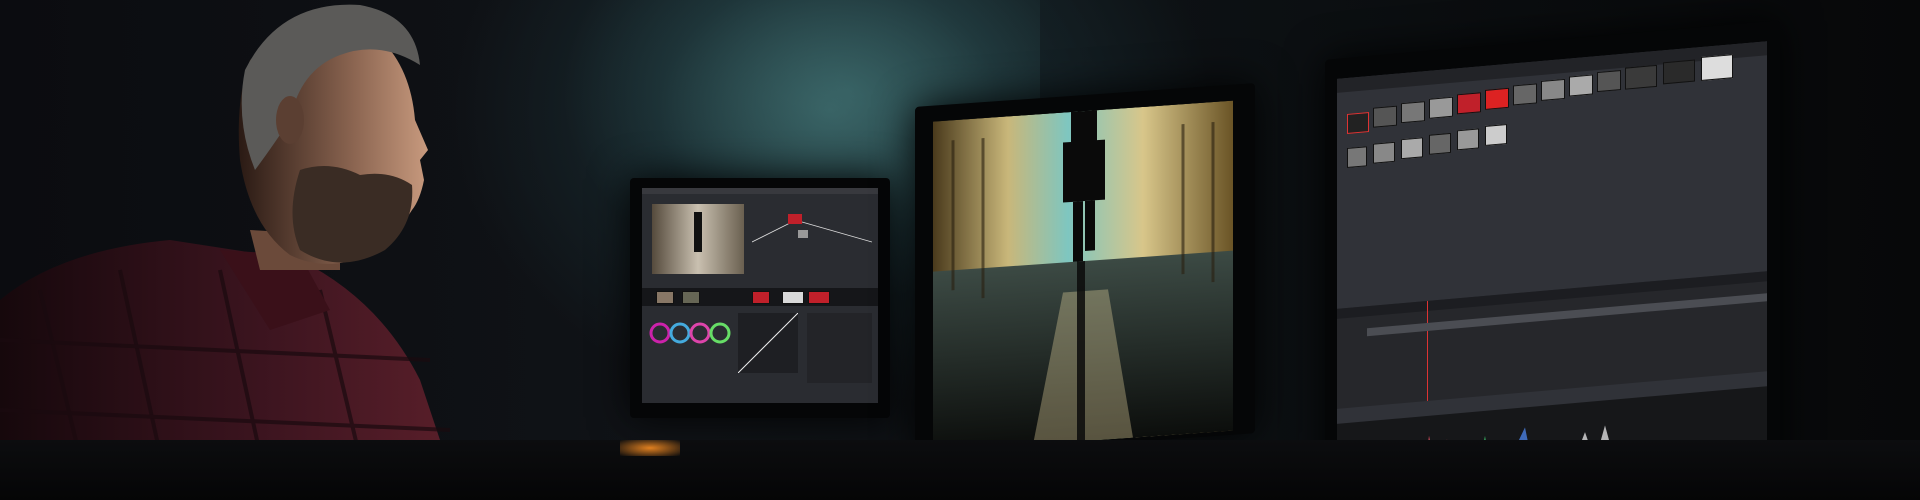 The image size is (1920, 500). I want to click on control-panel-light, so click(650, 448).